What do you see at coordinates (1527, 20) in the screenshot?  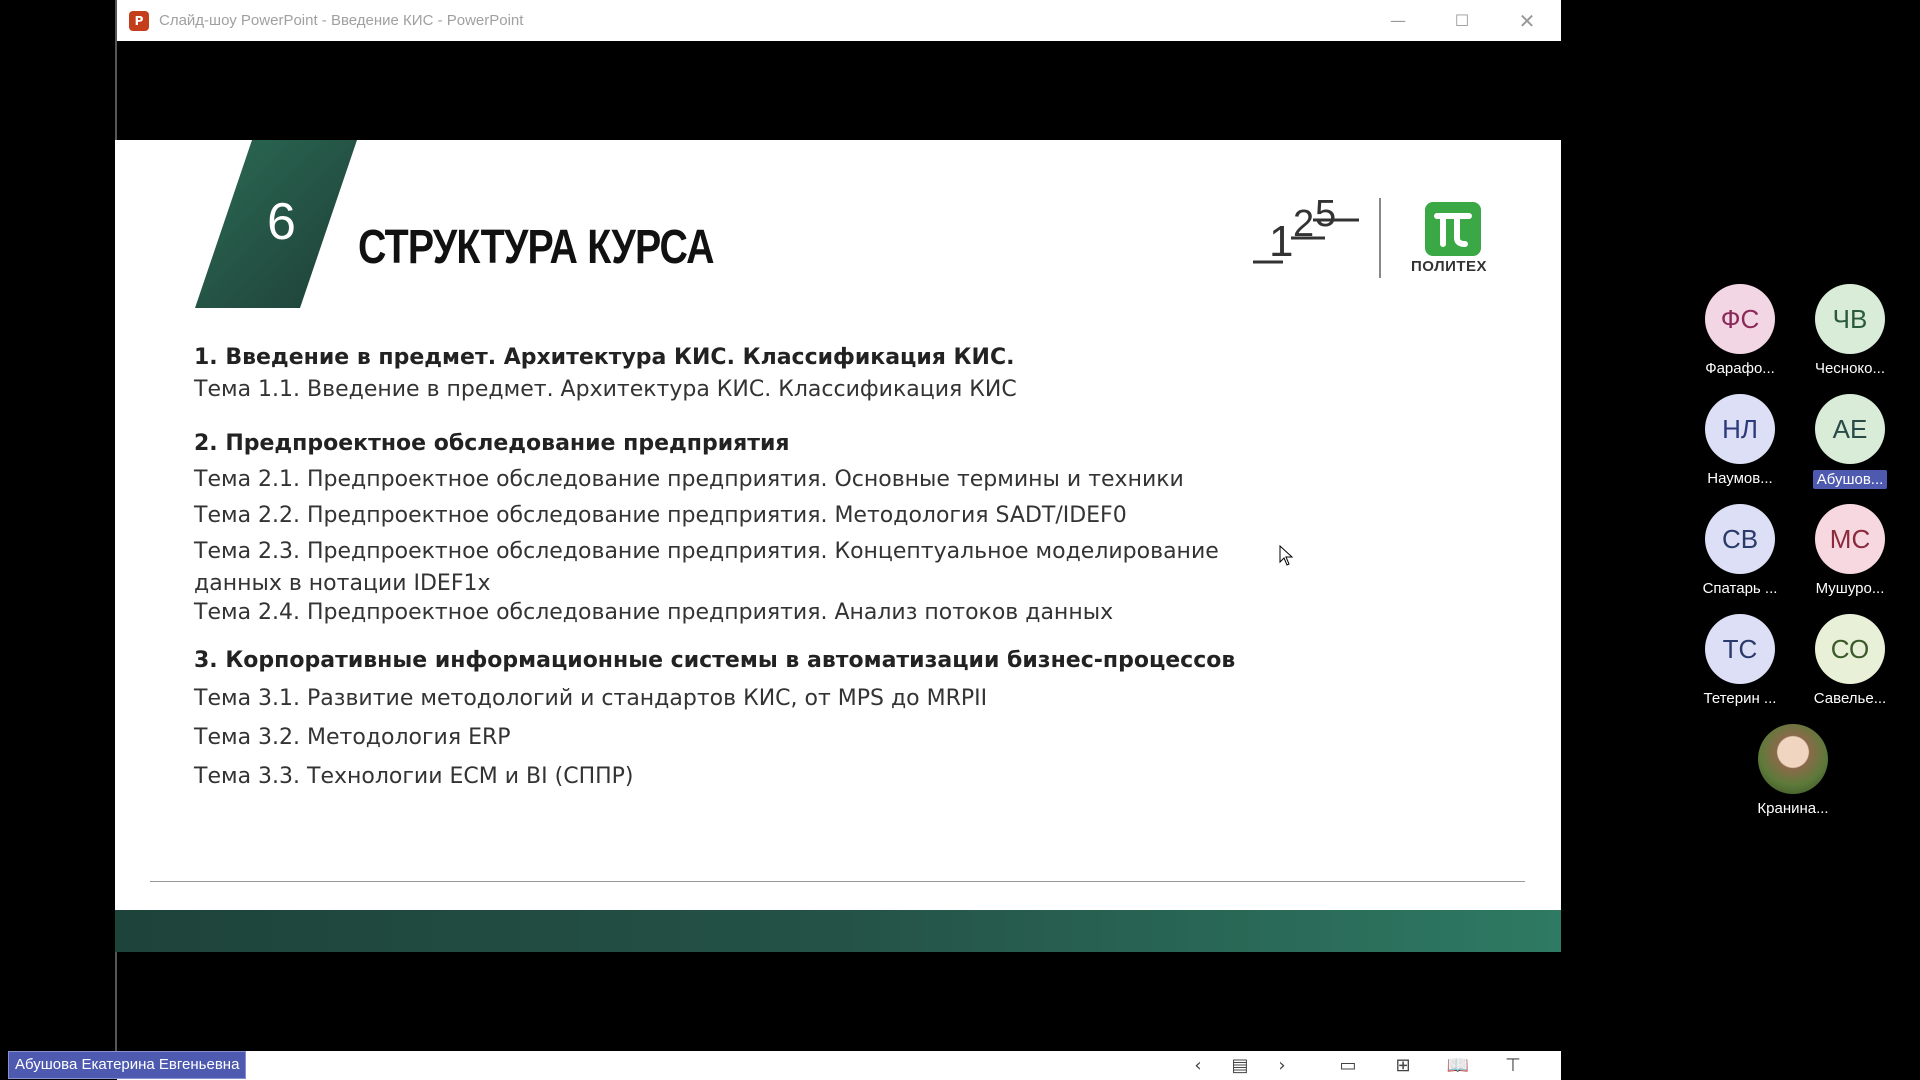 I see `close-button: ✕` at bounding box center [1527, 20].